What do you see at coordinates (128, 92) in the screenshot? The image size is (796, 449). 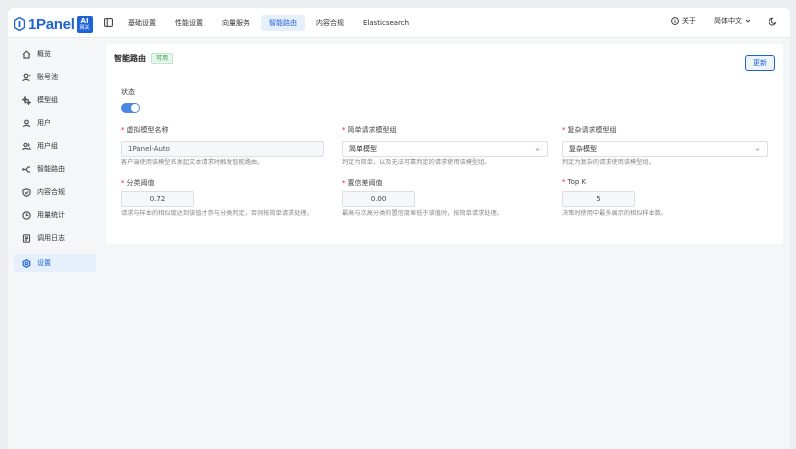 I see `status-label: 状态` at bounding box center [128, 92].